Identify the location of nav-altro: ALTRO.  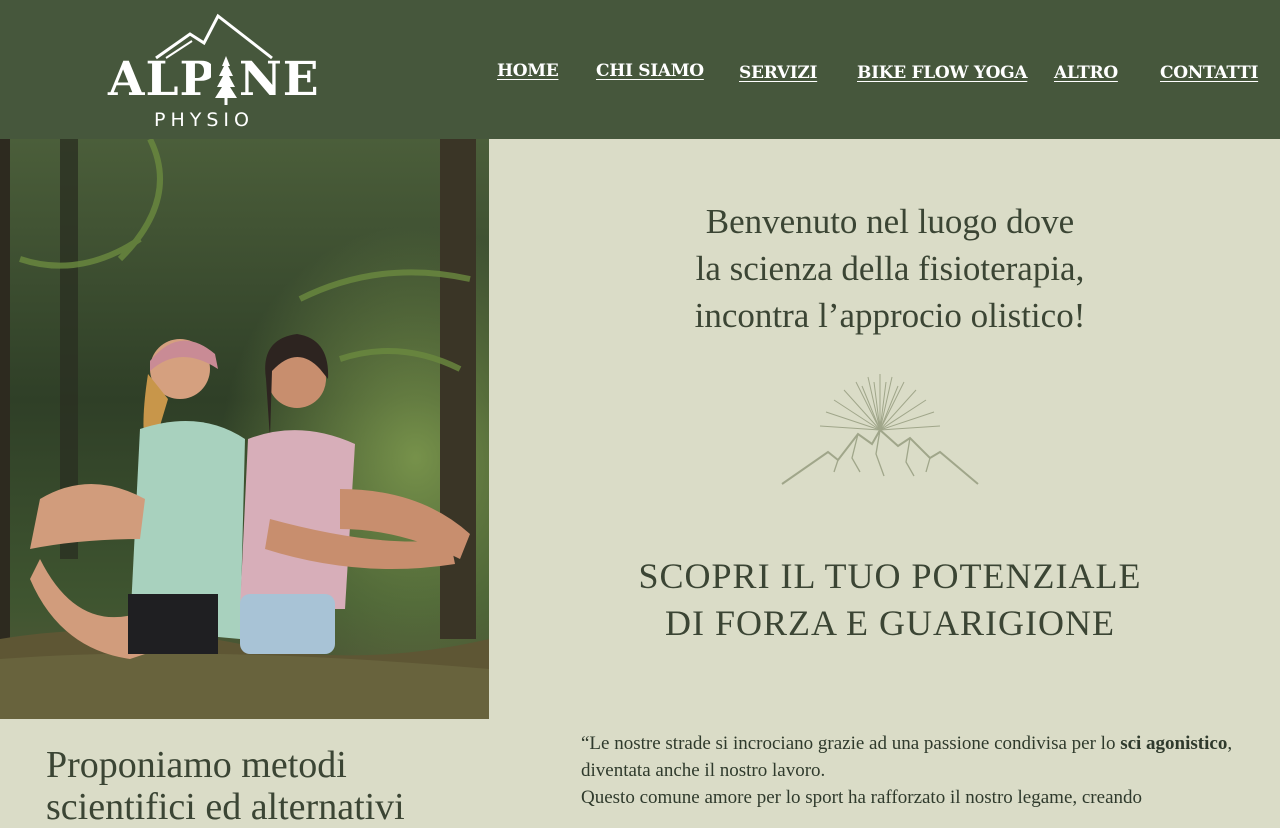
(1086, 73).